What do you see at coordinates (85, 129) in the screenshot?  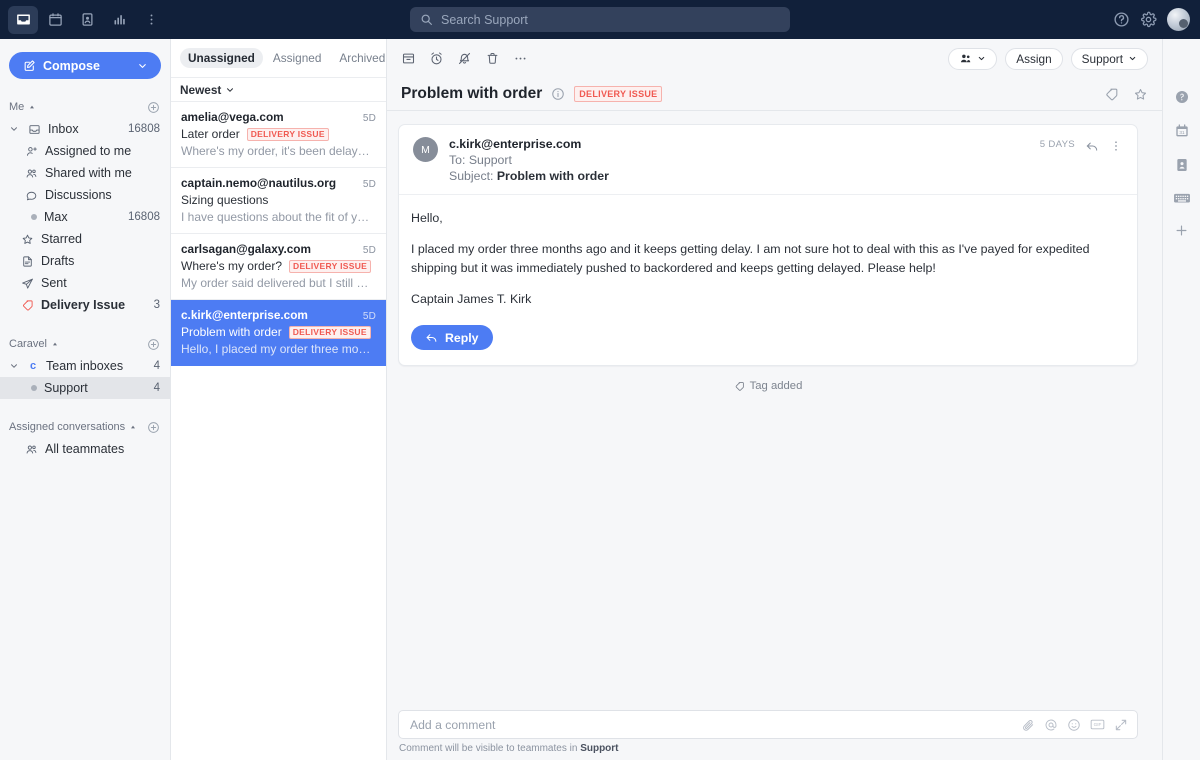 I see `sidebar-item-inbox: Inbox 16808` at bounding box center [85, 129].